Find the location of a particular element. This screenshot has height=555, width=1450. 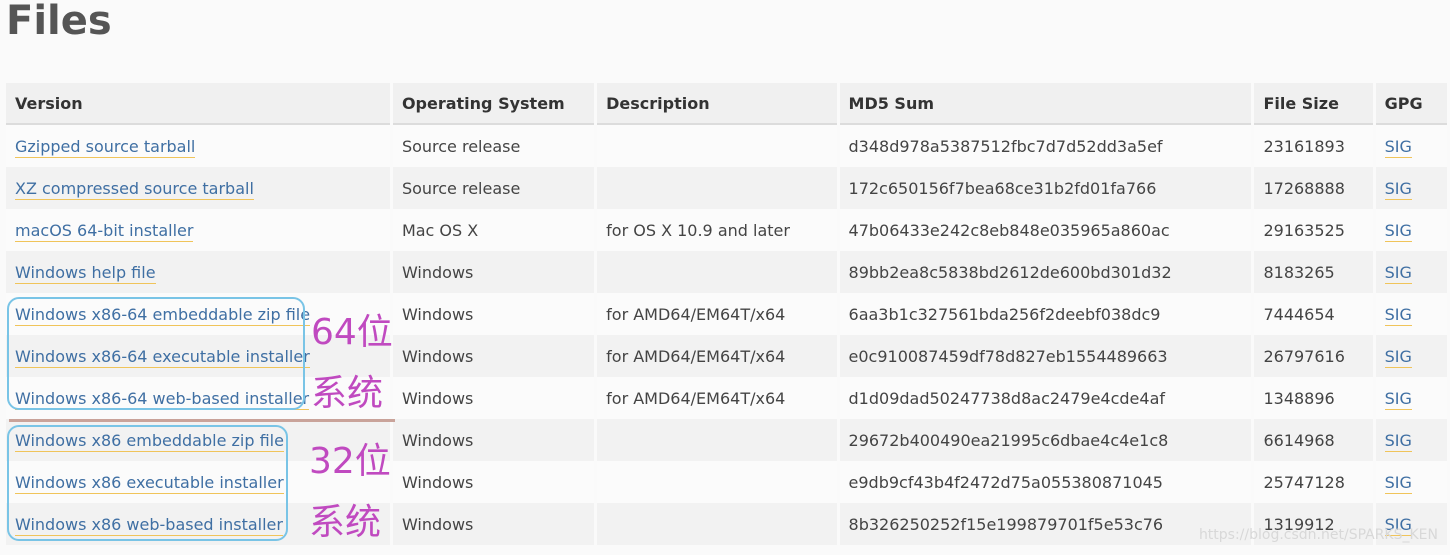

md5-cell: e9db9cf43b4f2472d75a055380871045 is located at coordinates (1045, 482).